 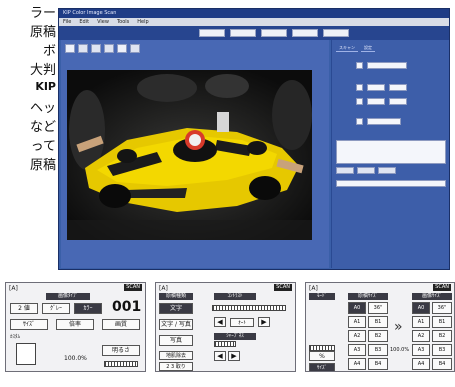 I want to click on print-icon, so click(x=109, y=48).